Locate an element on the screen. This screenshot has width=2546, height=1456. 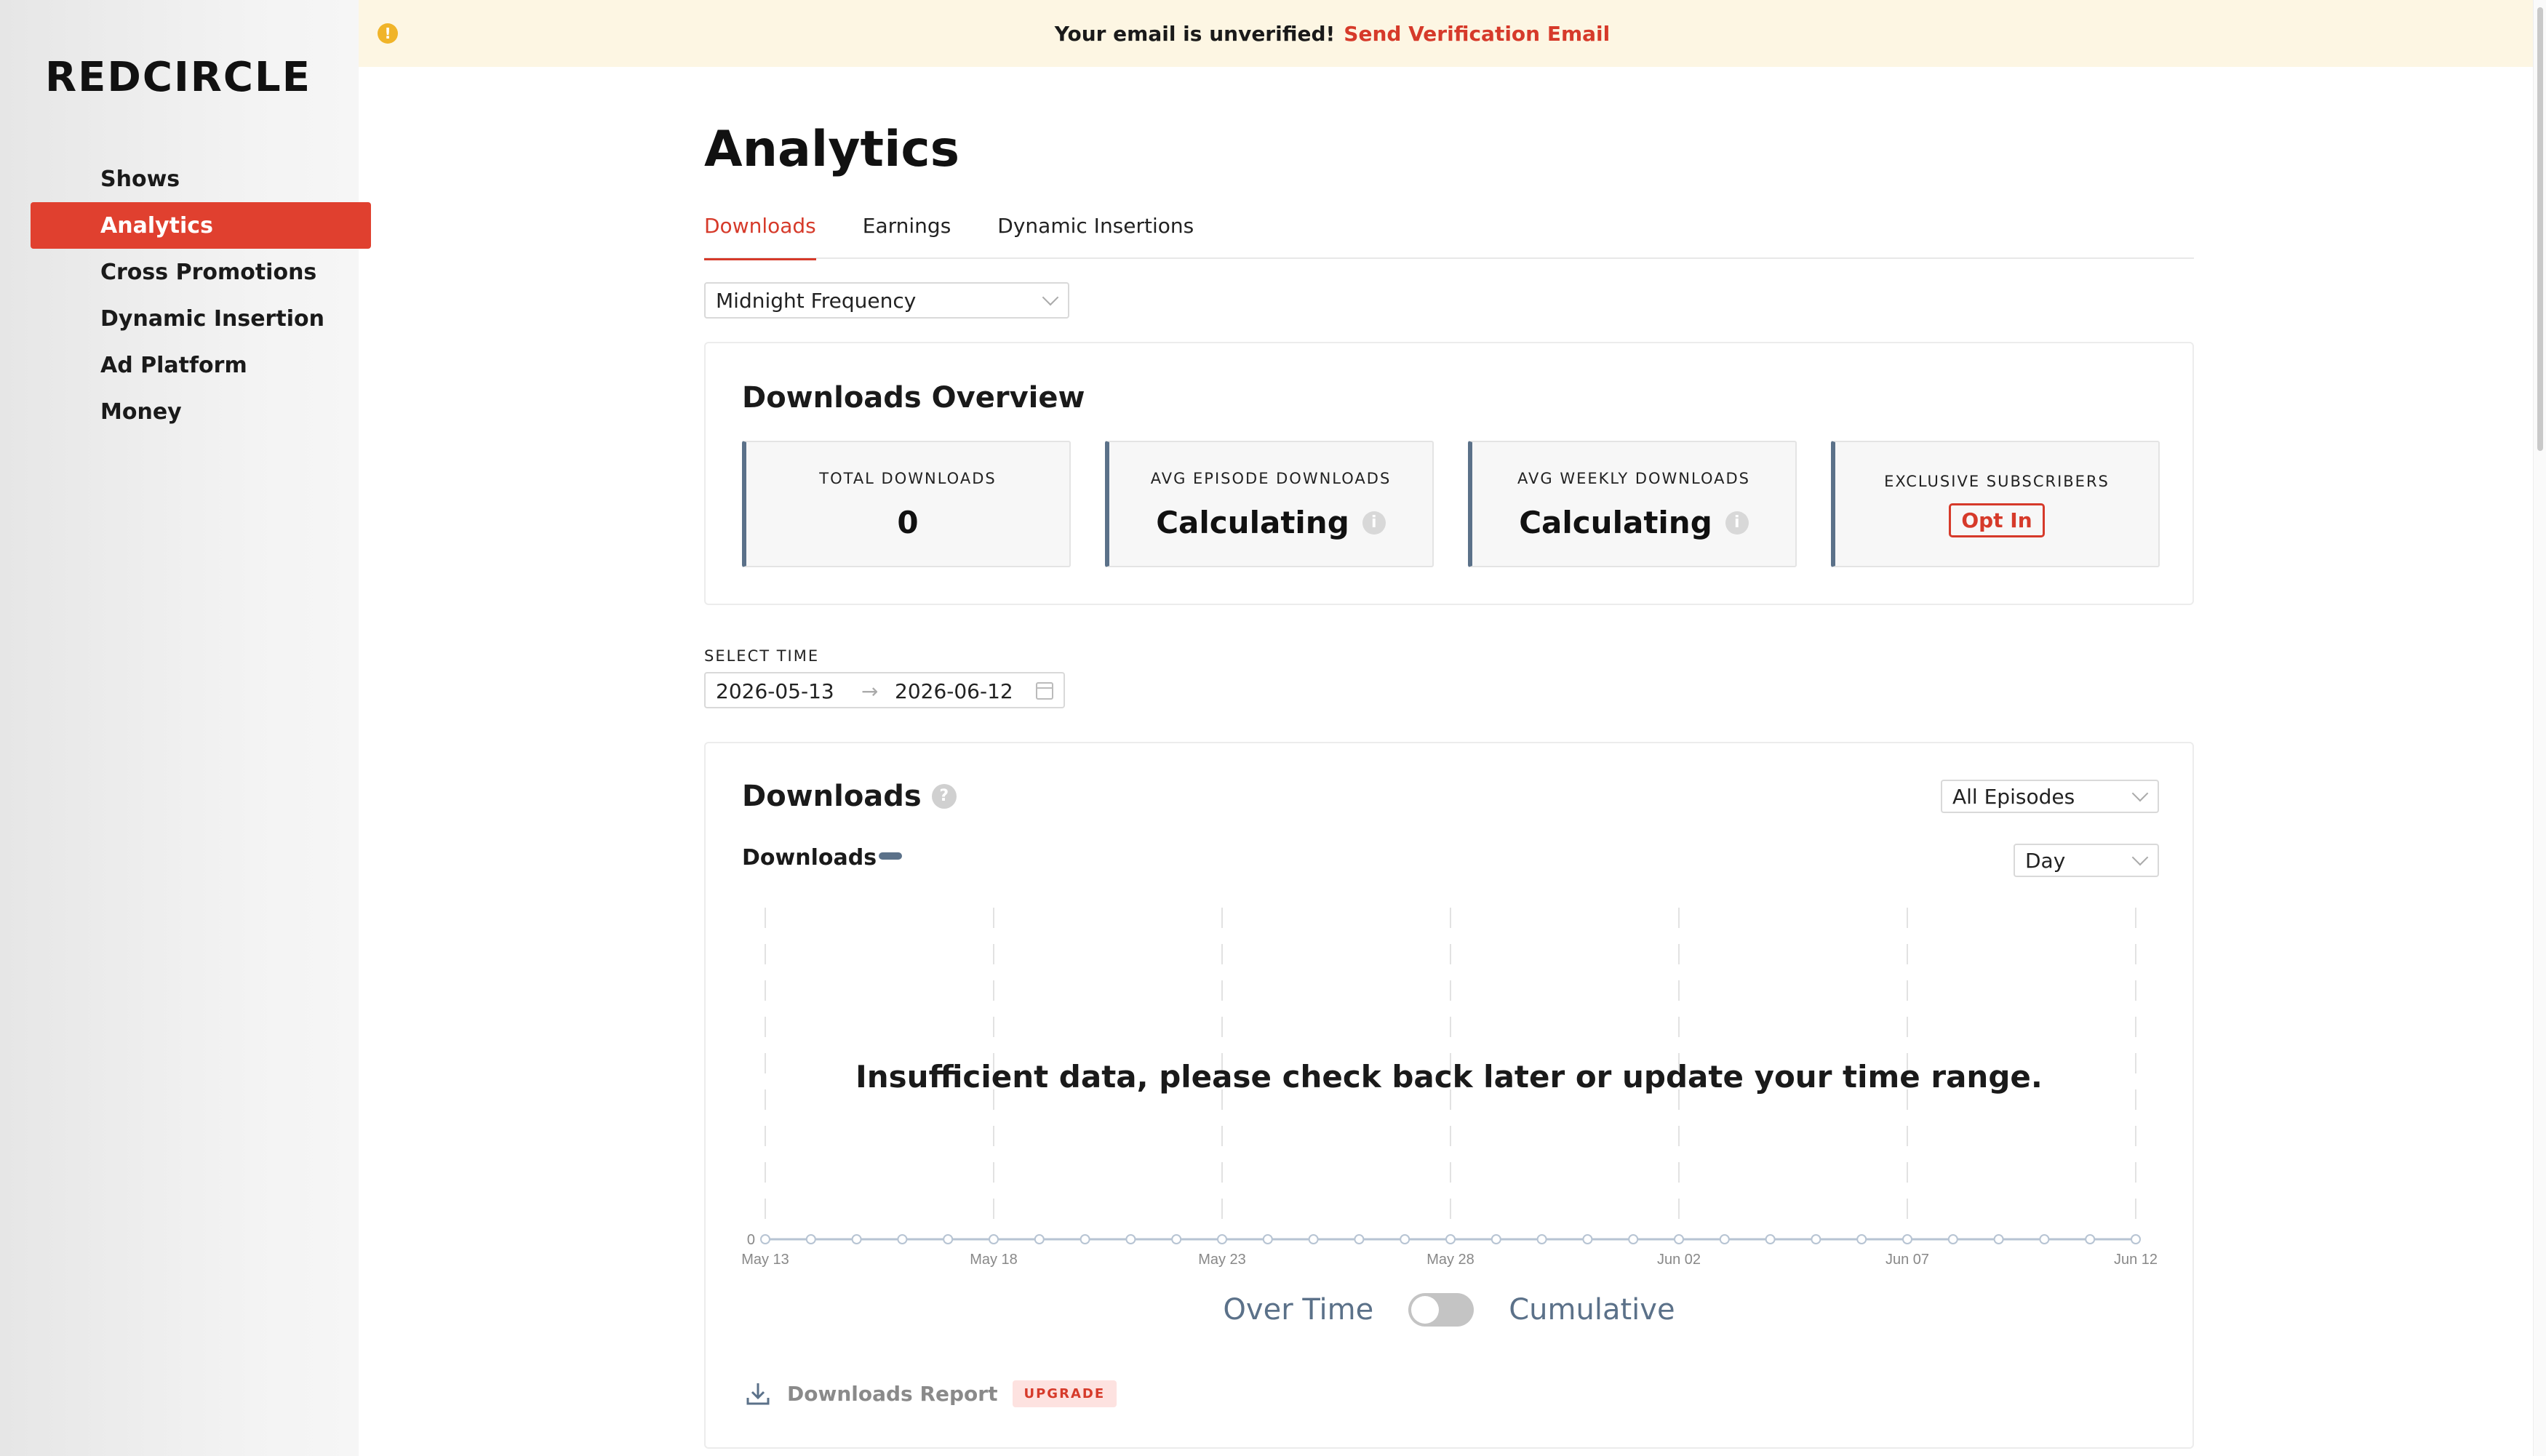
redcircle-logo: REDCIRCLE is located at coordinates (178, 77).